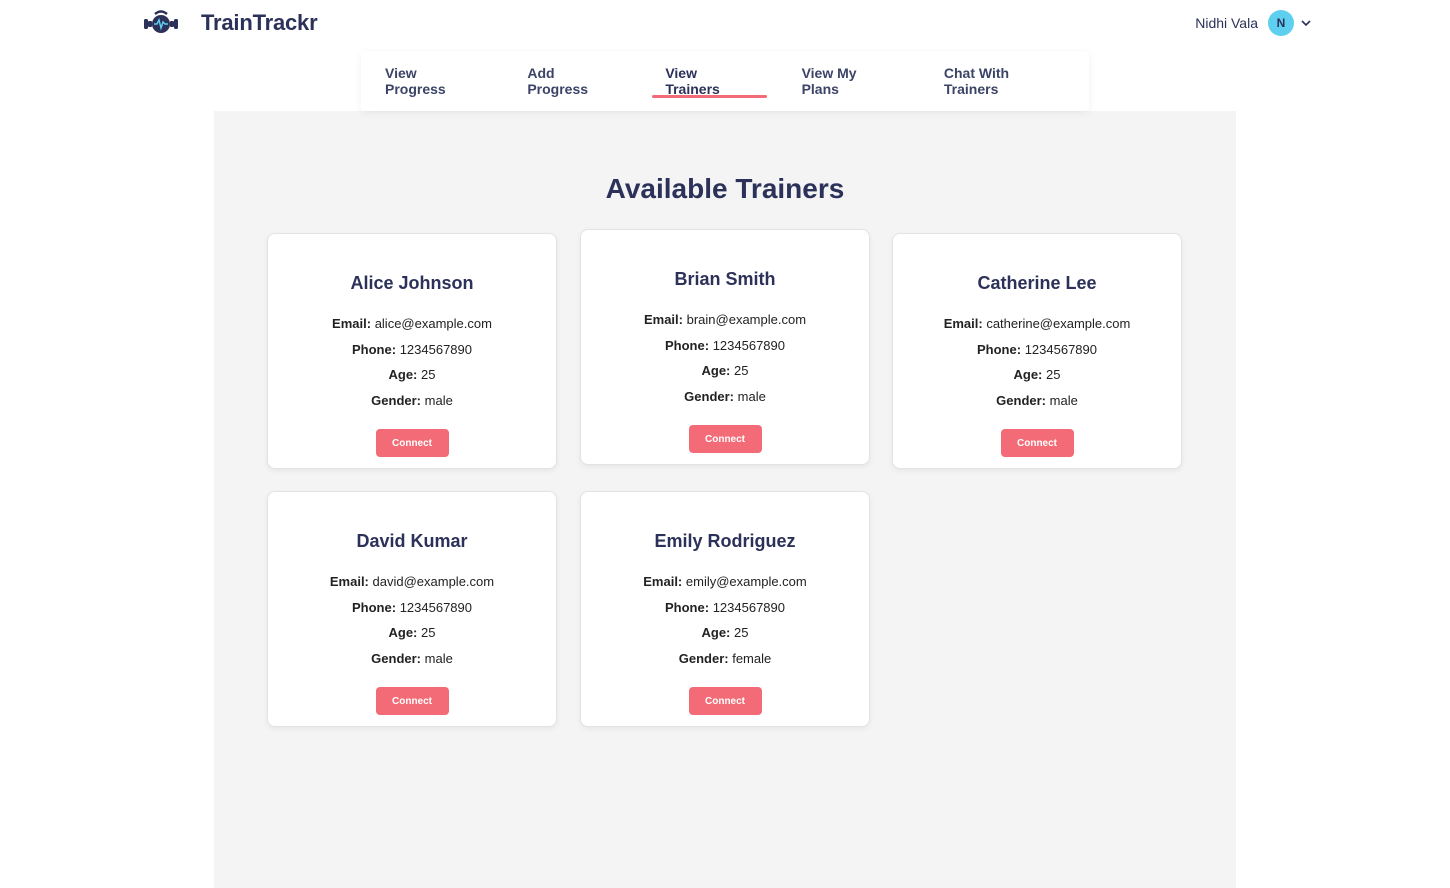 The height and width of the screenshot is (888, 1450). What do you see at coordinates (412, 283) in the screenshot?
I see `trainer-name: Alice Johnson` at bounding box center [412, 283].